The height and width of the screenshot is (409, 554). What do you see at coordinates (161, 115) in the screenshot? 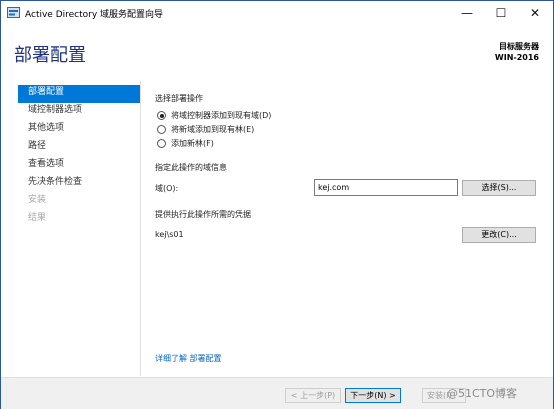
I see `radio-button-checked` at bounding box center [161, 115].